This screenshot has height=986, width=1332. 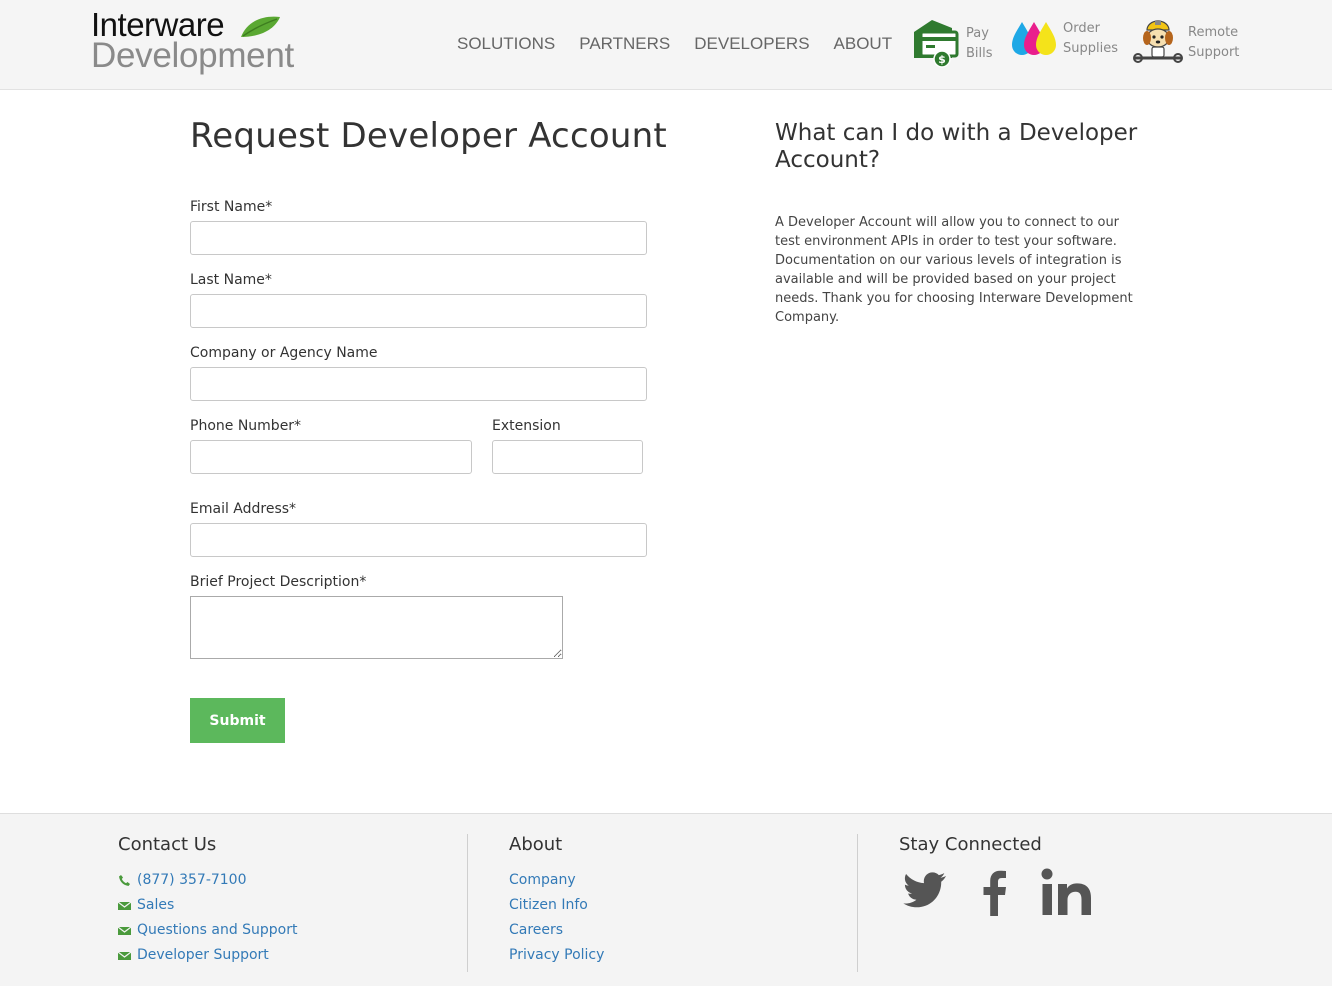 I want to click on nav-about: ABOUT, so click(x=863, y=44).